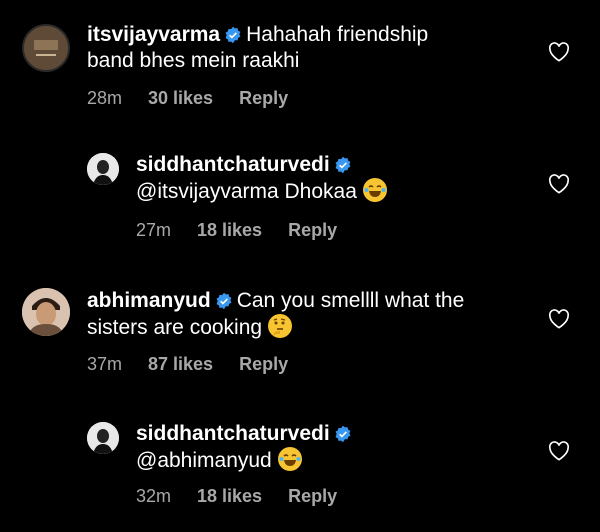 Image resolution: width=600 pixels, height=532 pixels. I want to click on comment-body: Can you smellll what the, so click(350, 300).